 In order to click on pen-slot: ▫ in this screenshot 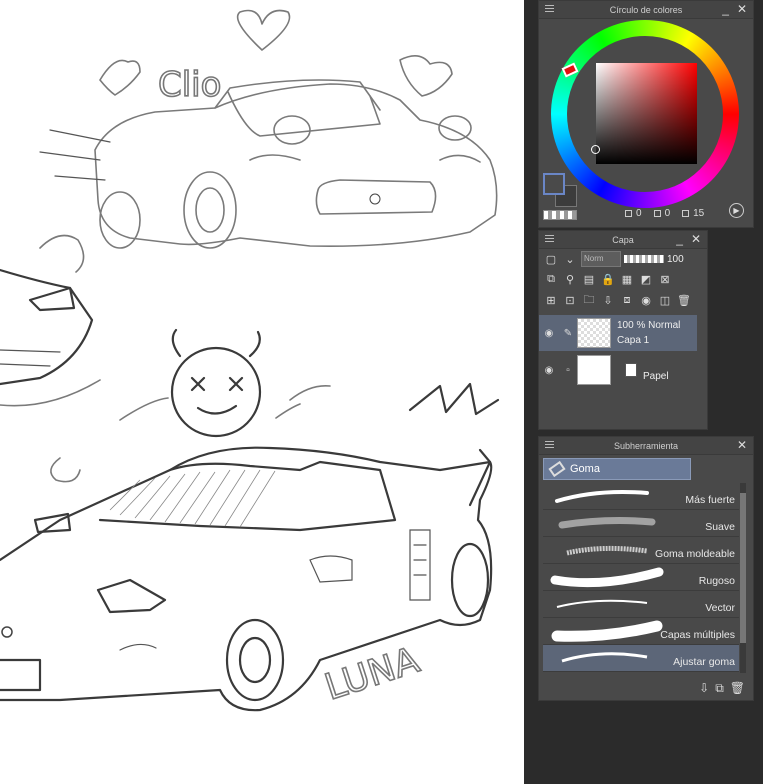, I will do `click(568, 370)`.